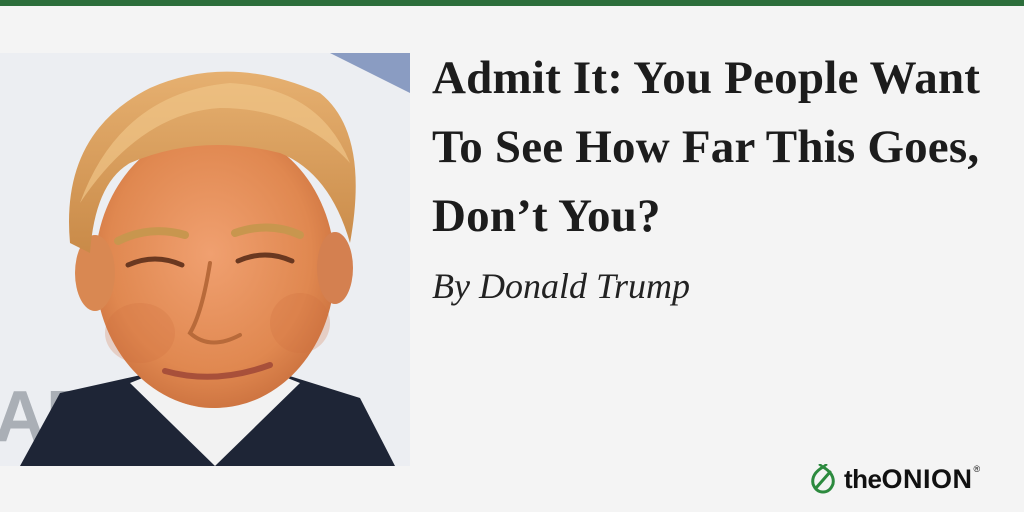 The image size is (1024, 512). I want to click on registered-mark: ®, so click(977, 468).